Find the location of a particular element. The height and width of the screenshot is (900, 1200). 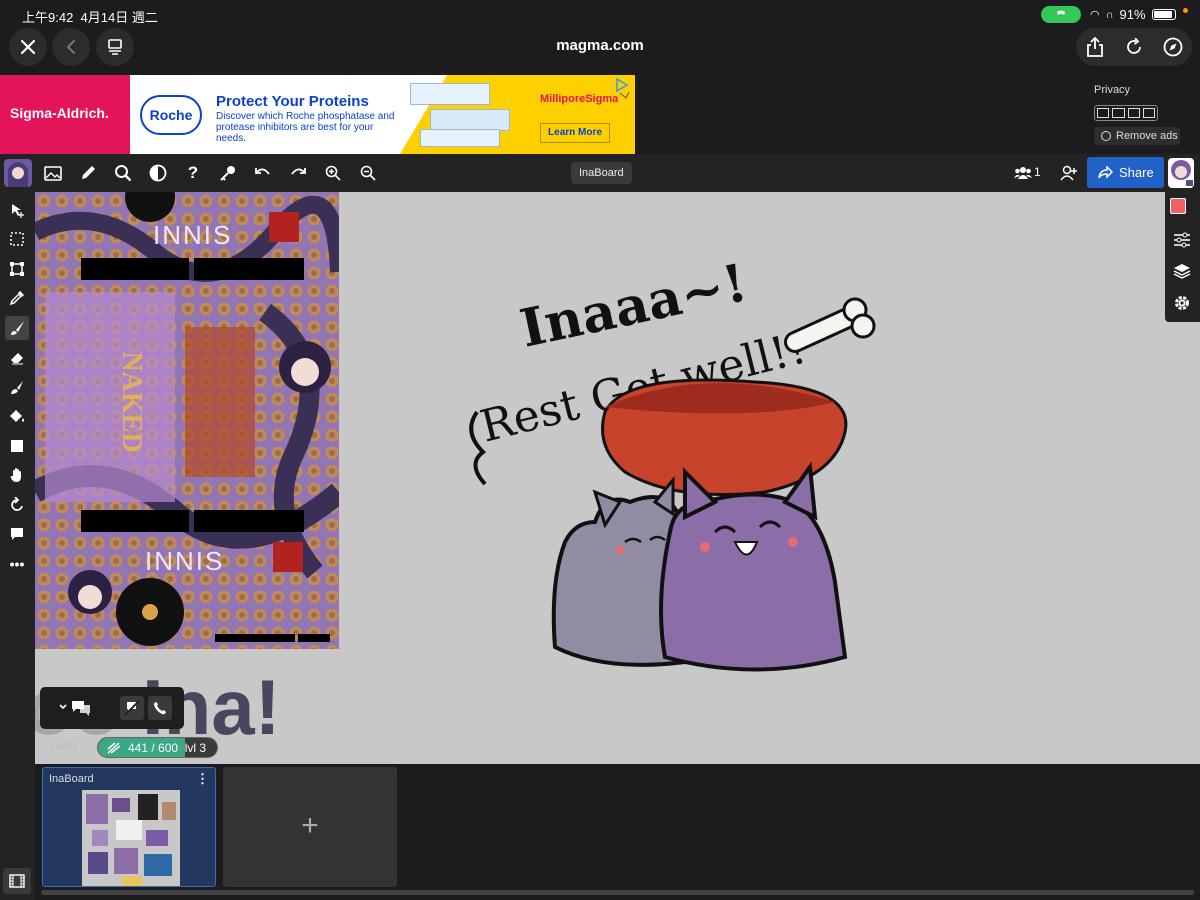

zoom-in-button is located at coordinates (333, 173).